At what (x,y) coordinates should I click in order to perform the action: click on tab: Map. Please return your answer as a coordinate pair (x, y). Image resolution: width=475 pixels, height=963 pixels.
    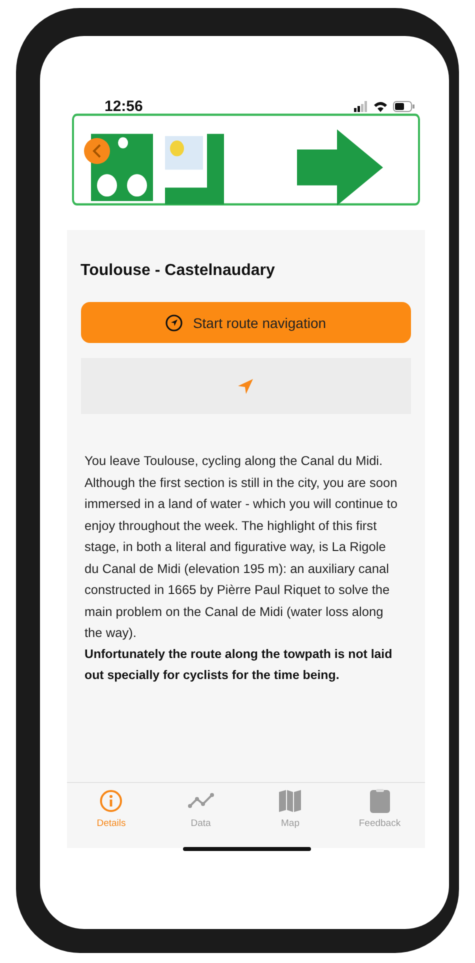
    Looking at the image, I should click on (290, 818).